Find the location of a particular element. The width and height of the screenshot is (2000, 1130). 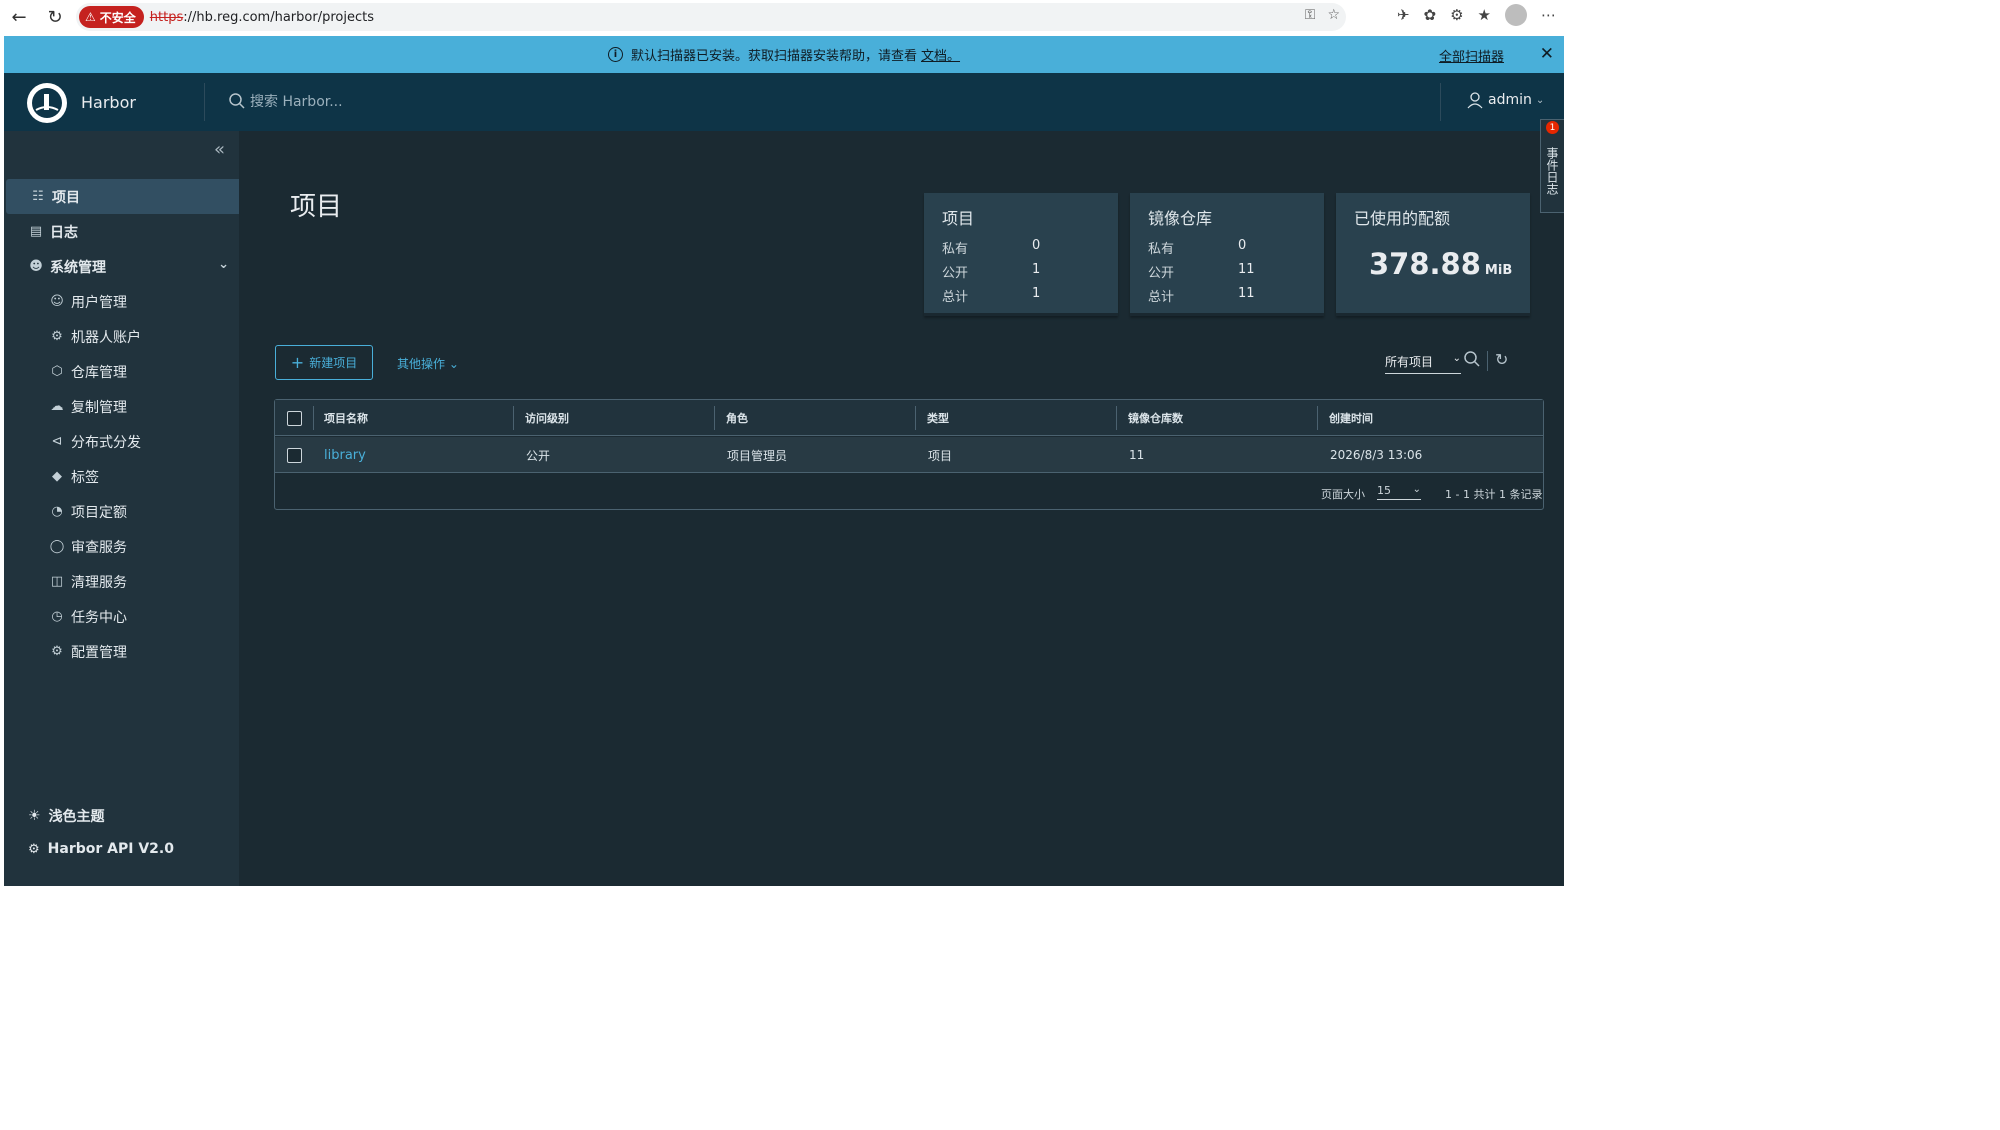

table-row: library 公开 项目管理员 项目 11 2026/8/3 13:06 is located at coordinates (909, 455).